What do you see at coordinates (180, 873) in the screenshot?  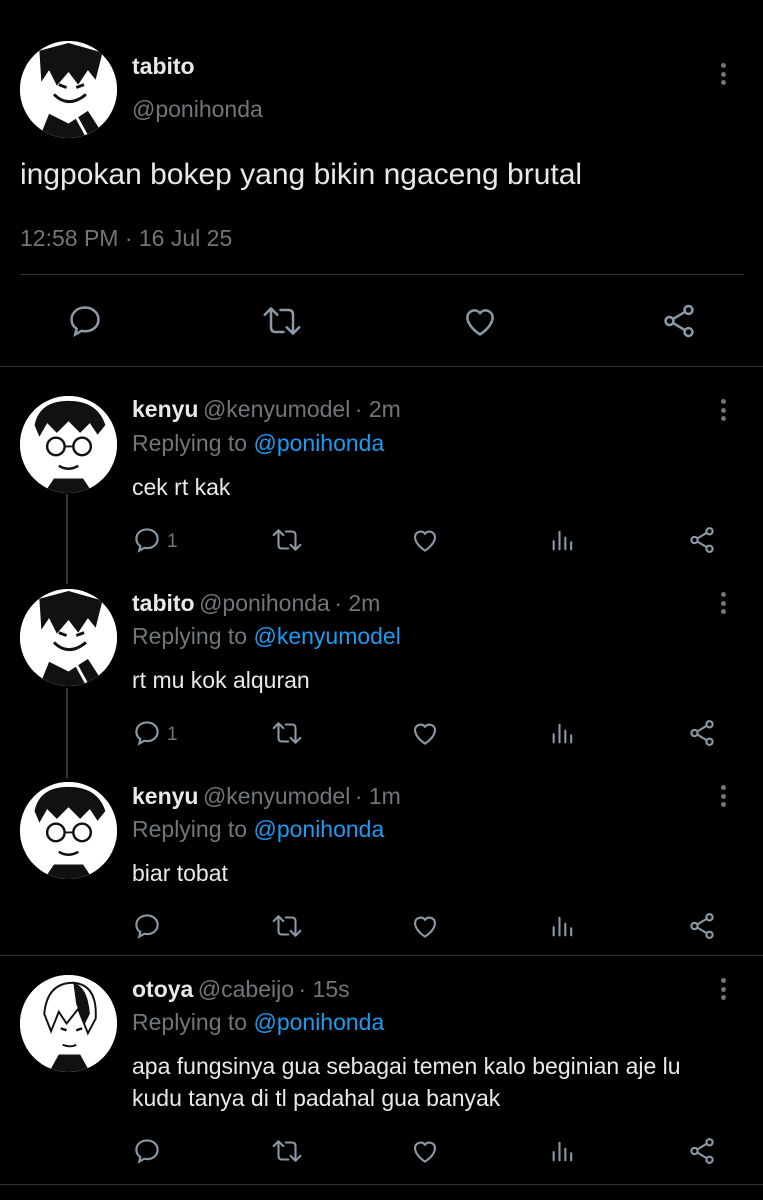 I see `reply-text: biar tobat` at bounding box center [180, 873].